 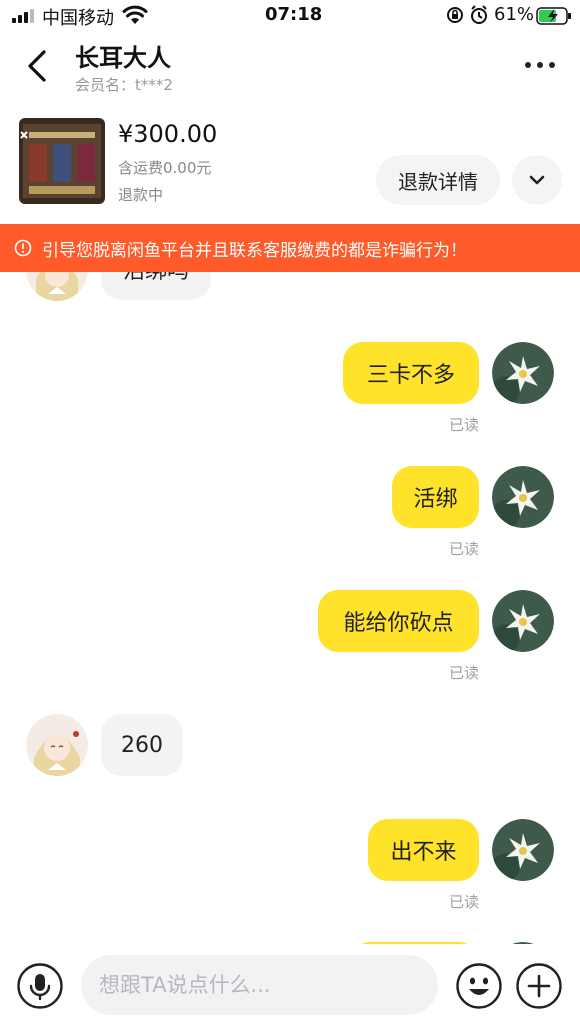 What do you see at coordinates (398, 621) in the screenshot?
I see `message-bubble-outgoing: 能给你砍点` at bounding box center [398, 621].